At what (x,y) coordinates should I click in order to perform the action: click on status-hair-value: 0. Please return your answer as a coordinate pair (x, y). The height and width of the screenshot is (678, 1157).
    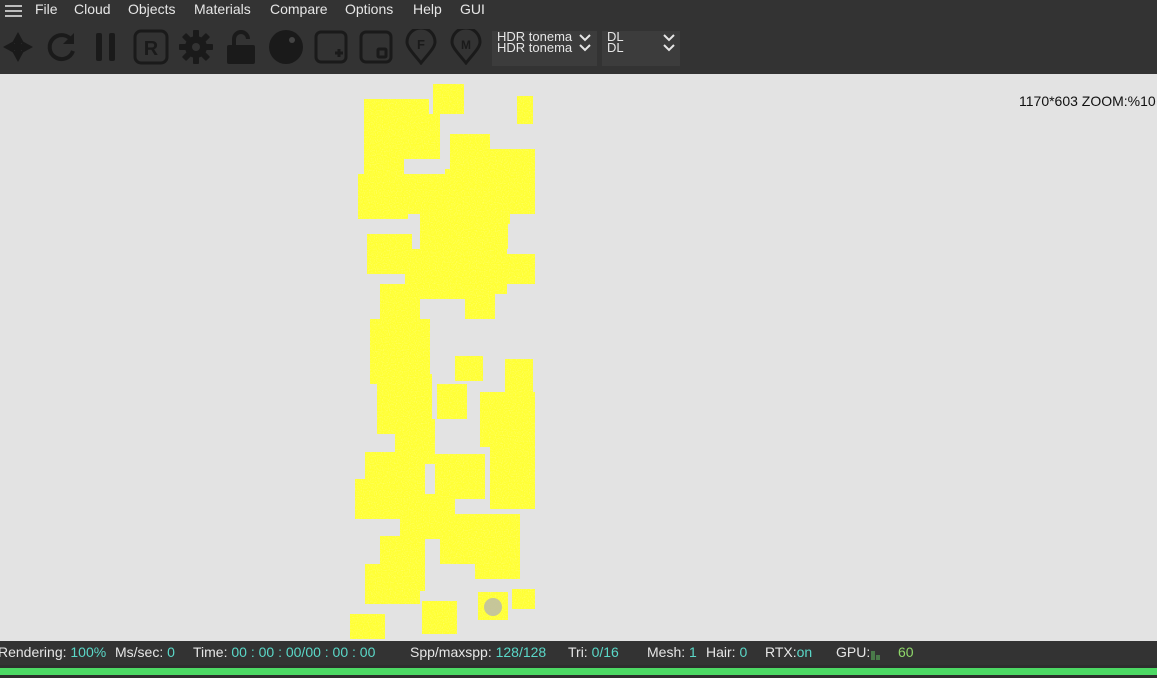
    Looking at the image, I should click on (743, 652).